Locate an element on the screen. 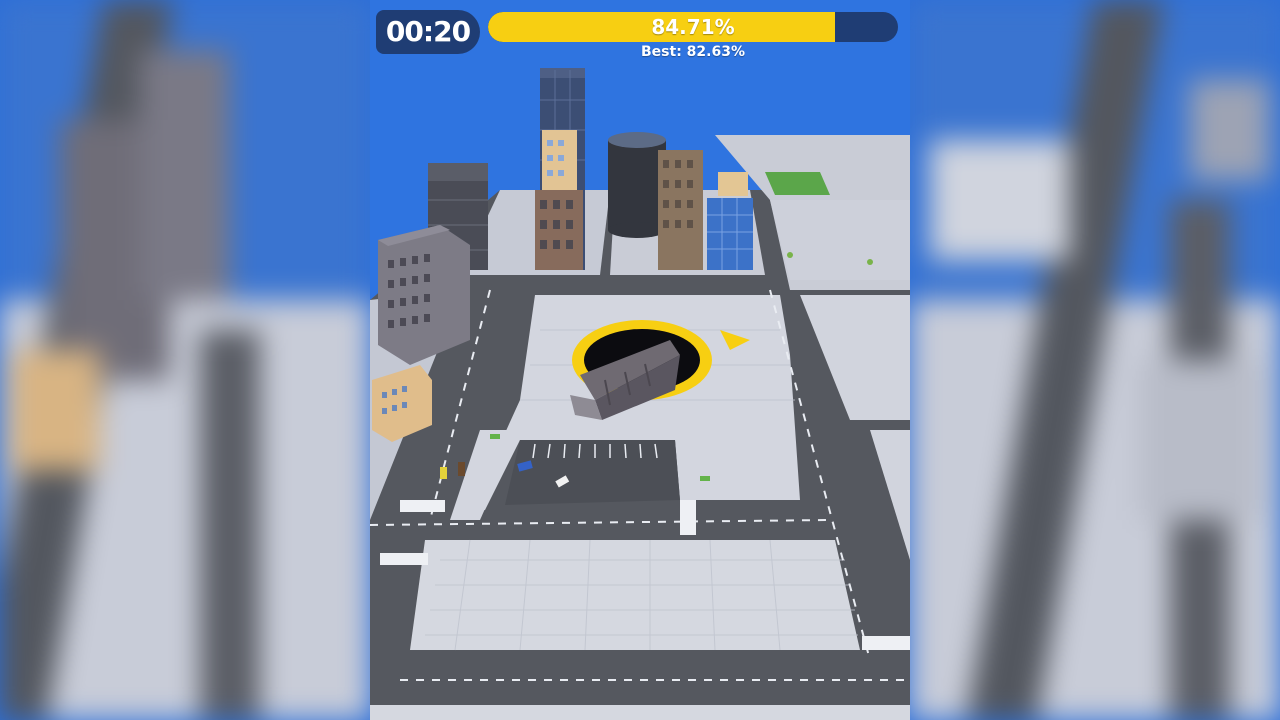  building-dark-cylinder is located at coordinates (637, 185).